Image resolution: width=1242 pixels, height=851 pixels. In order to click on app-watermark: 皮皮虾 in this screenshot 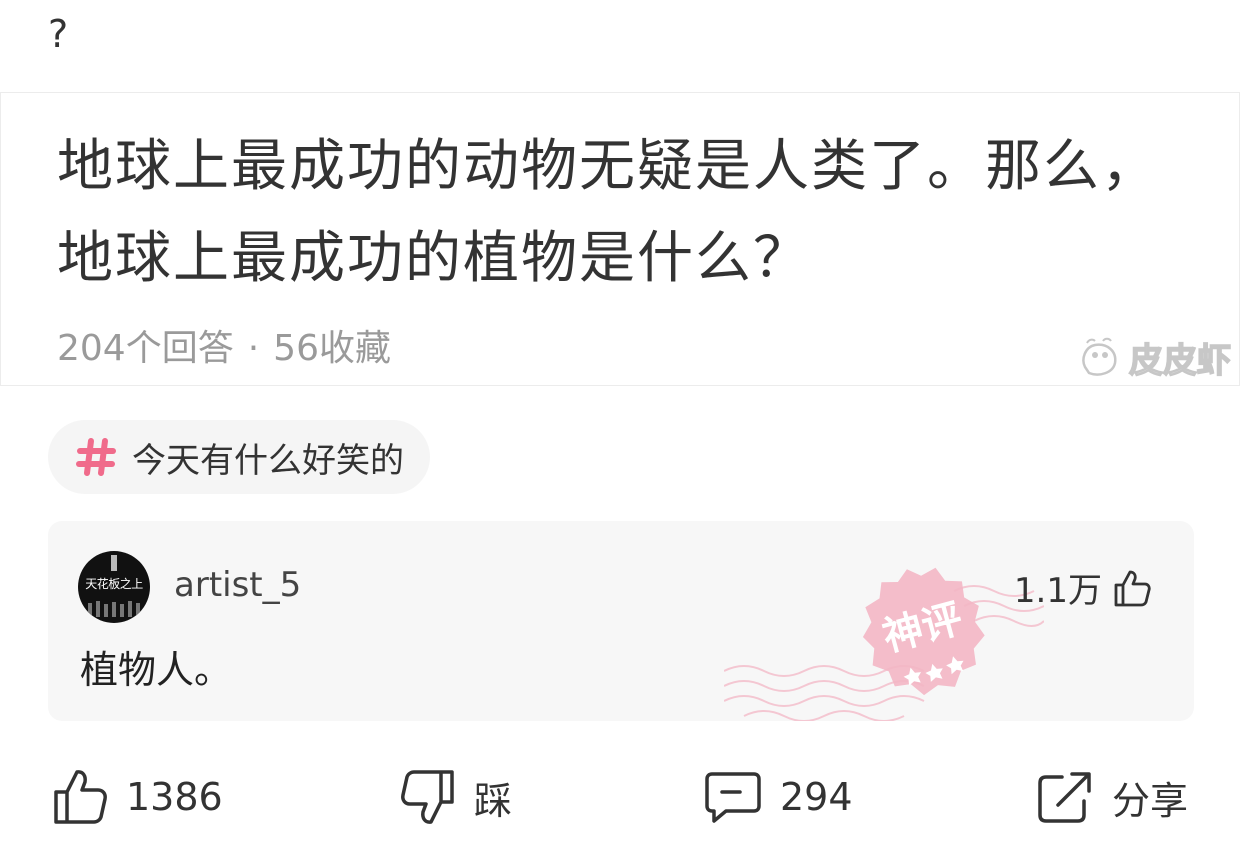, I will do `click(1154, 357)`.